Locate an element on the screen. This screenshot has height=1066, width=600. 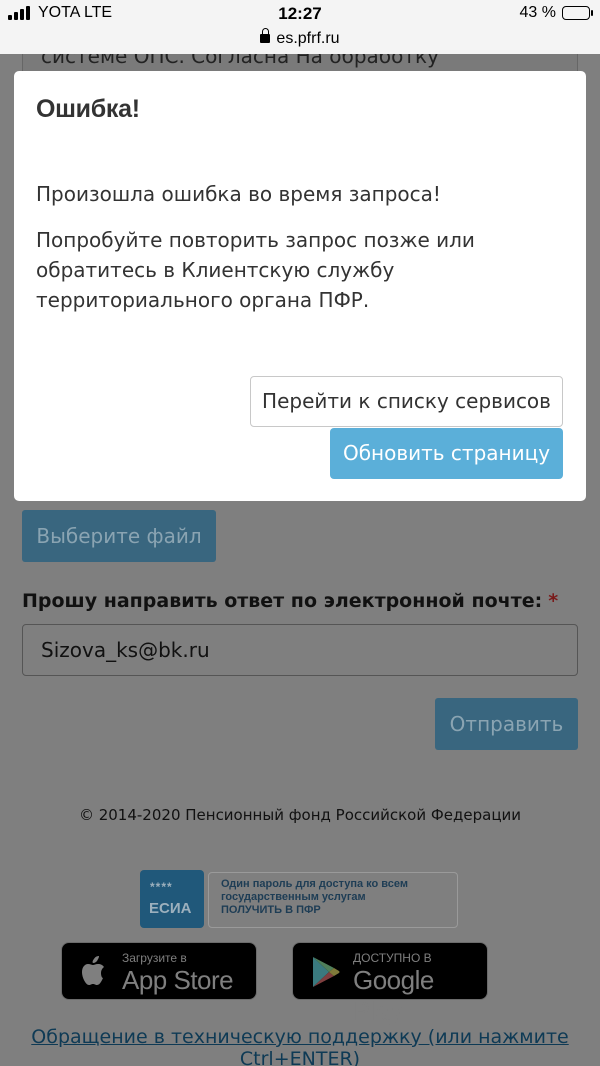
address-bar: es.pfrf.ru is located at coordinates (300, 38).